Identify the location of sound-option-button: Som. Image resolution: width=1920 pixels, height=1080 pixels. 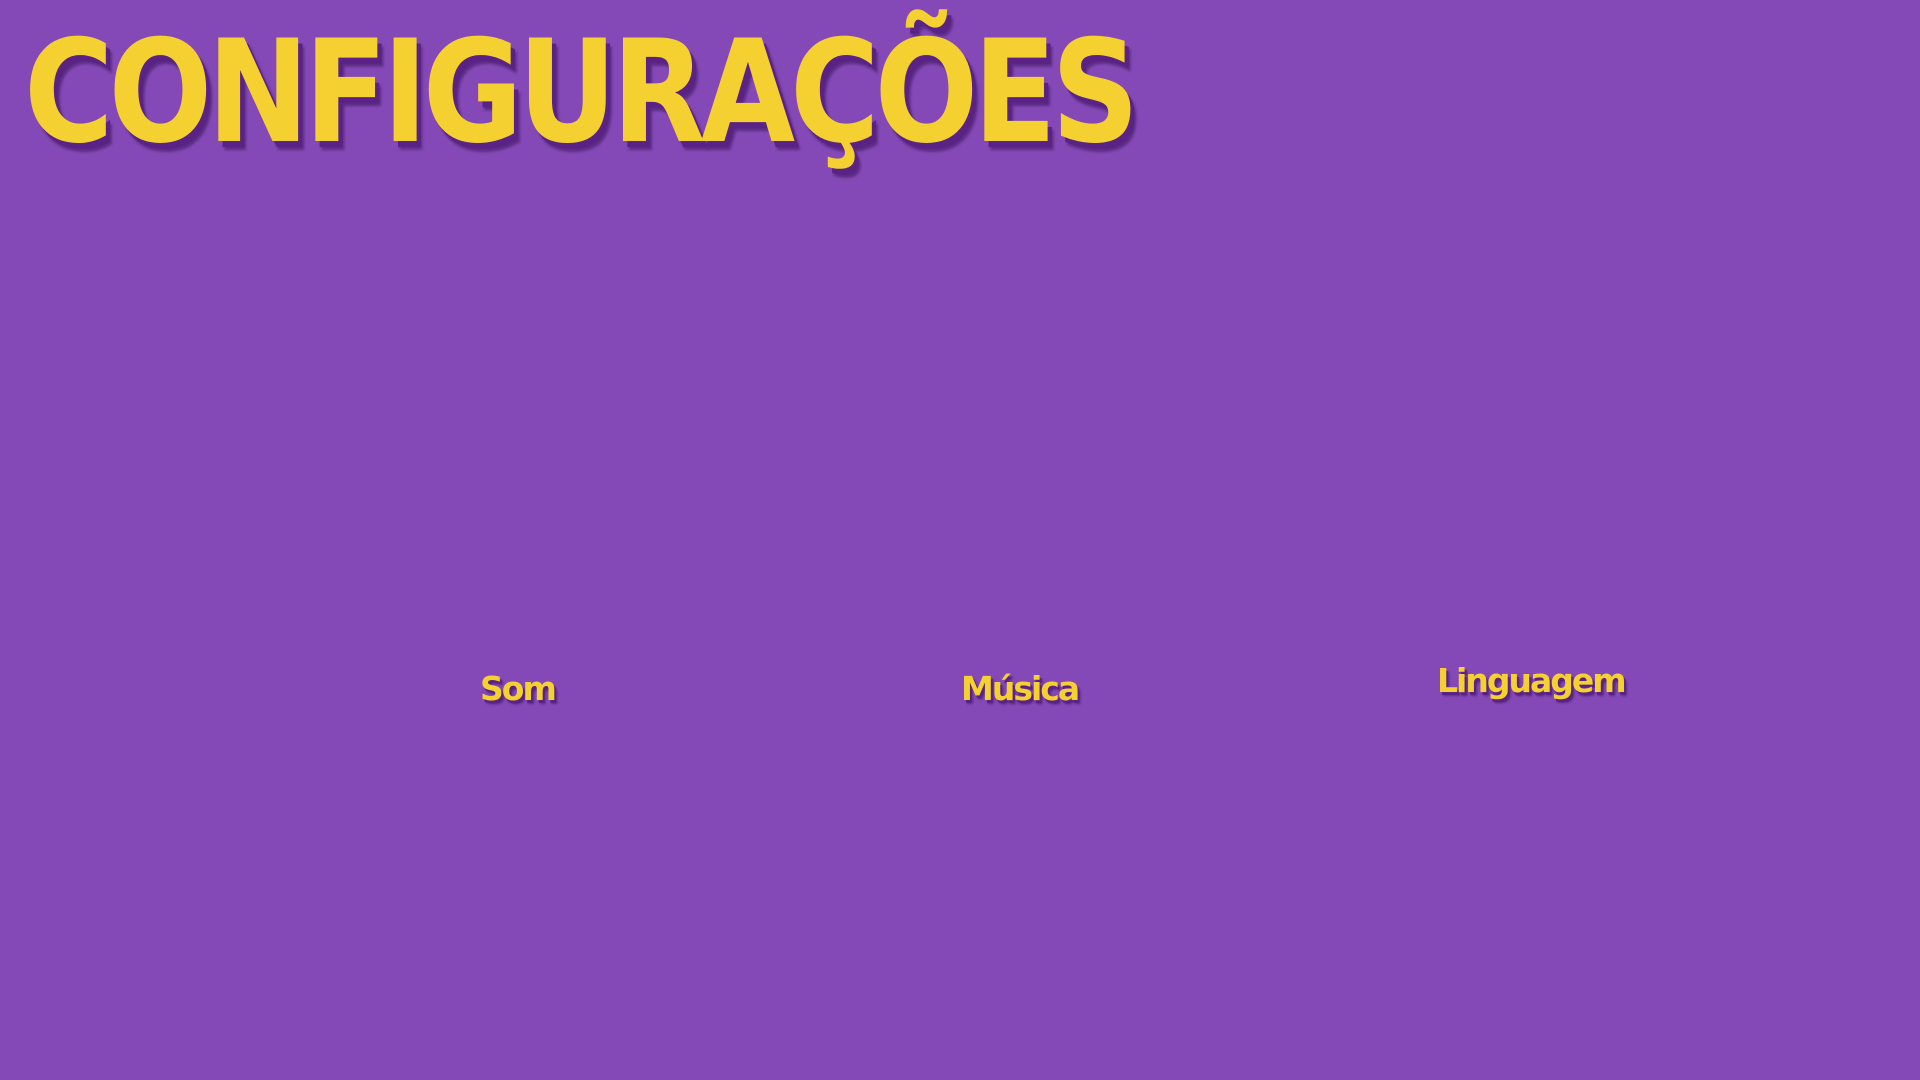
(518, 688).